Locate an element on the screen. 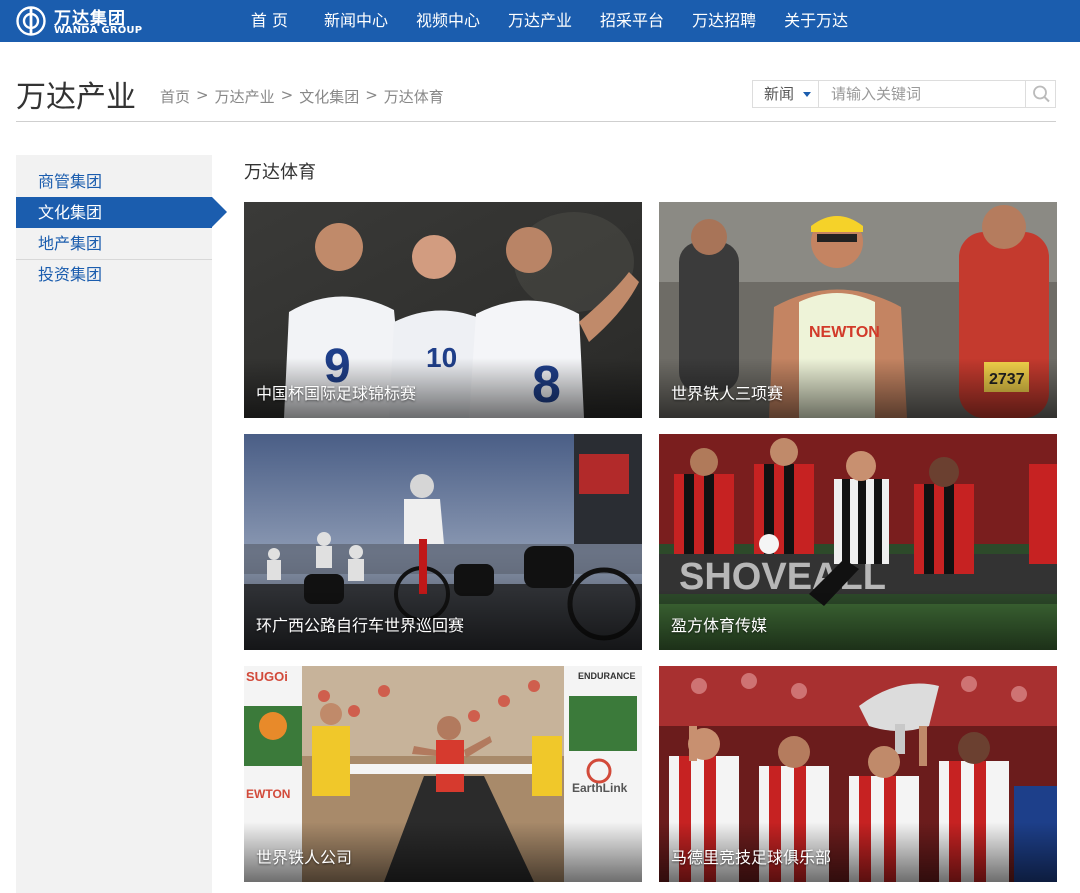 The image size is (1080, 893). logo-text-en: WANDA GROUP is located at coordinates (98, 30).